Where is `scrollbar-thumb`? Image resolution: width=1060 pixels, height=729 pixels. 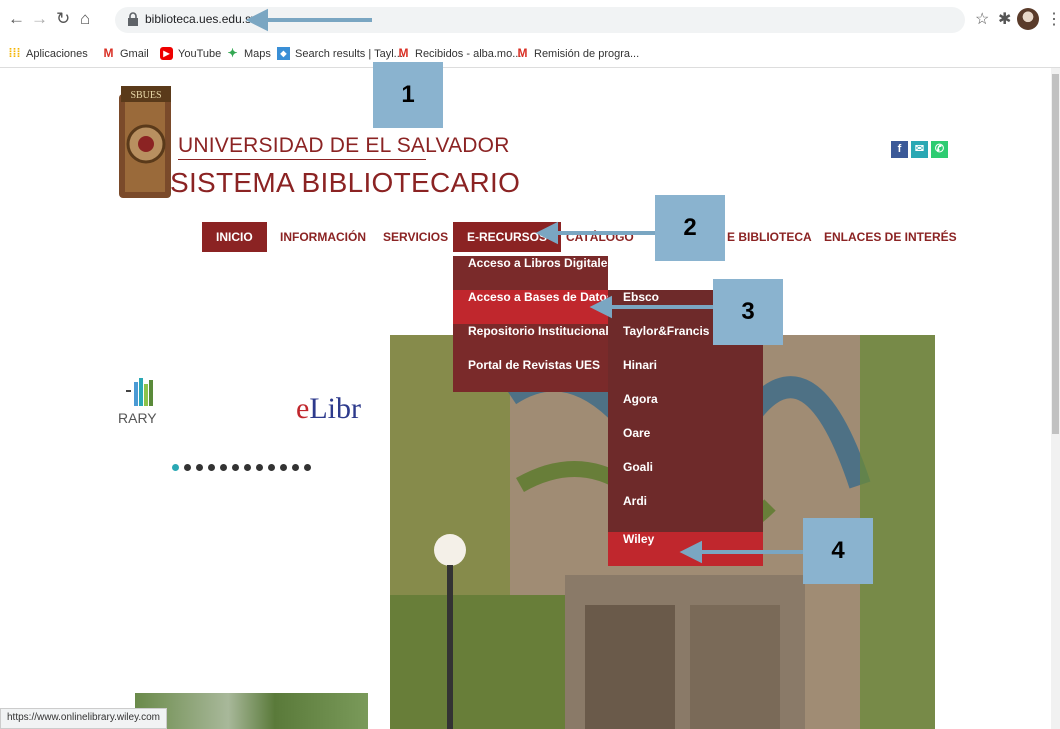 scrollbar-thumb is located at coordinates (1055, 254).